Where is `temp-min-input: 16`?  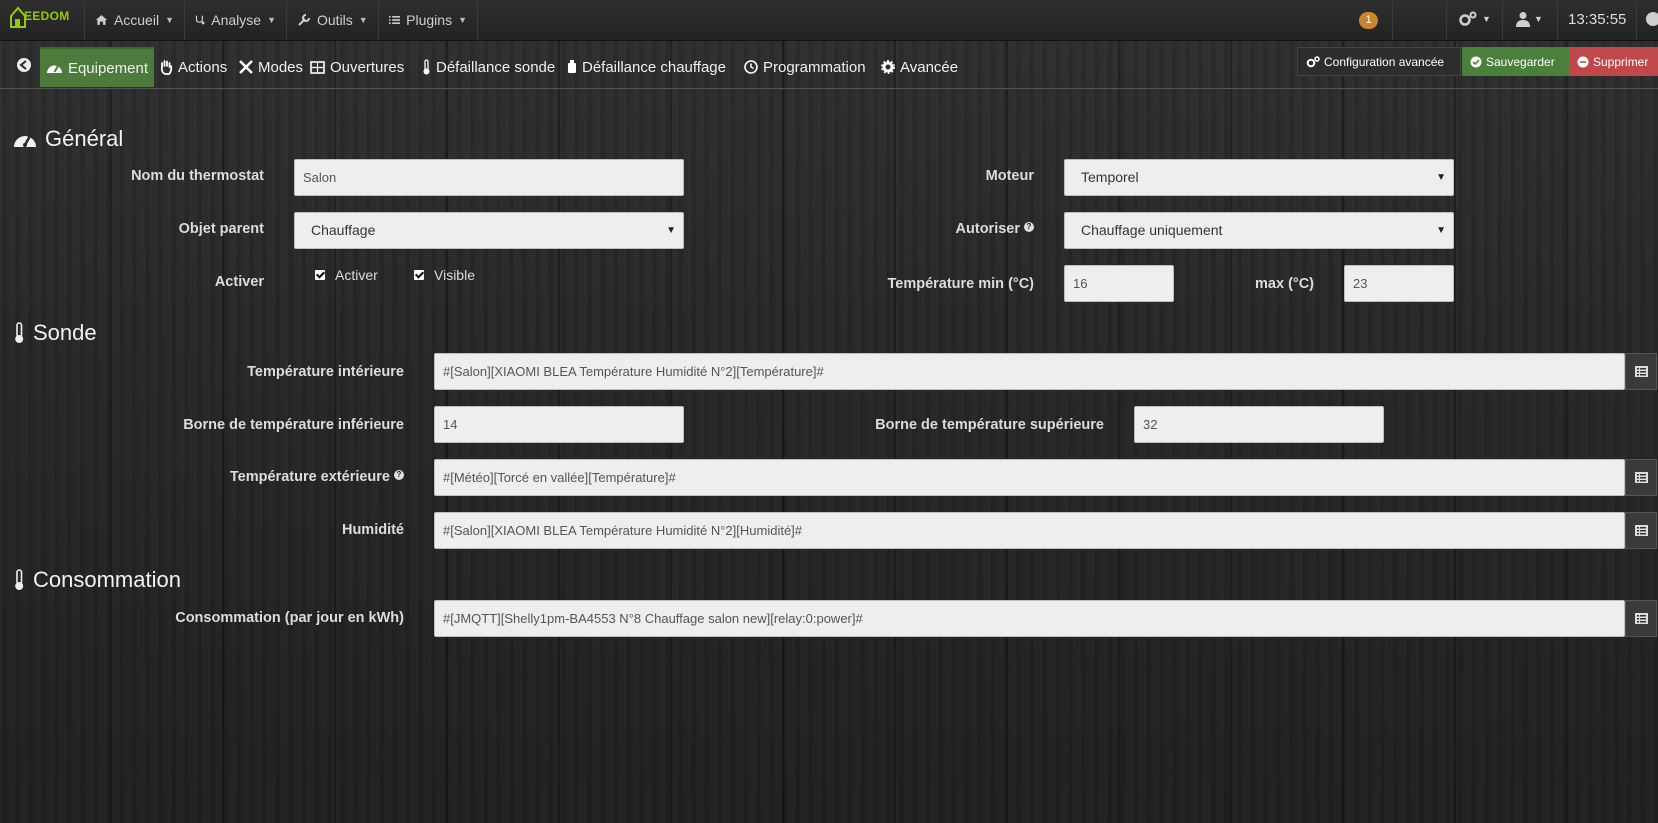
temp-min-input: 16 is located at coordinates (1119, 283).